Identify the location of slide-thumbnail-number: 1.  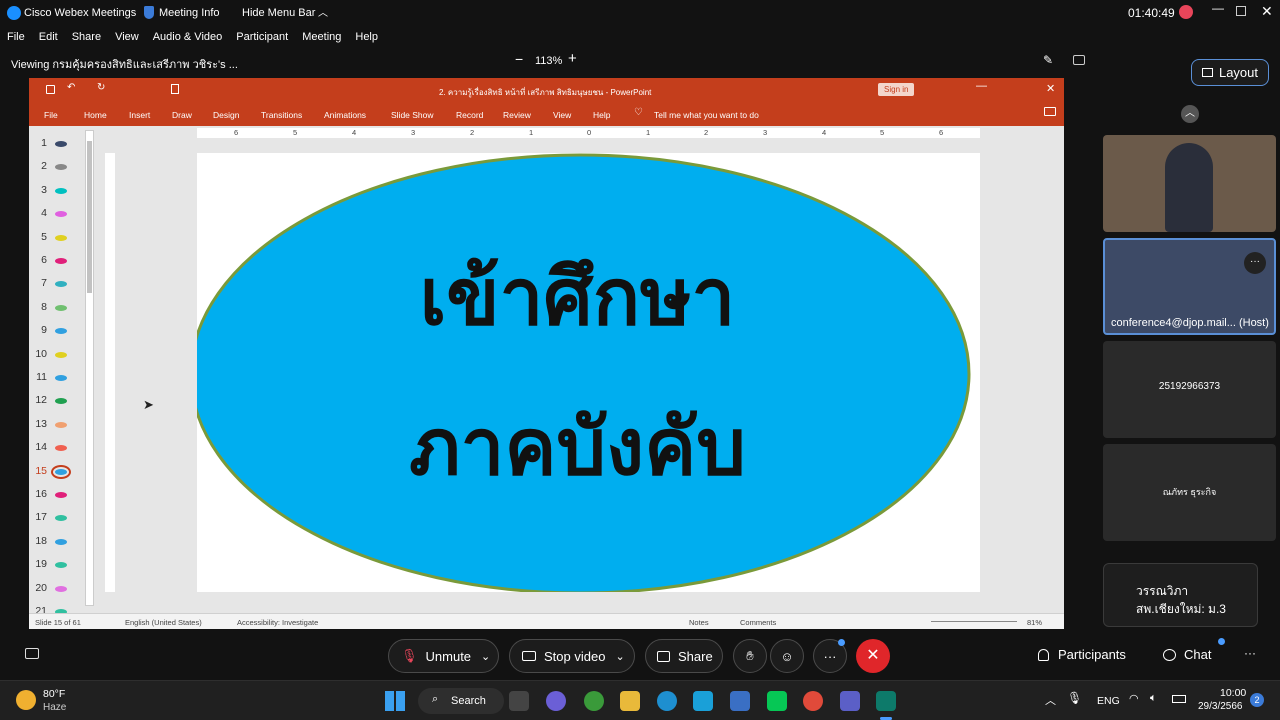
(44, 143).